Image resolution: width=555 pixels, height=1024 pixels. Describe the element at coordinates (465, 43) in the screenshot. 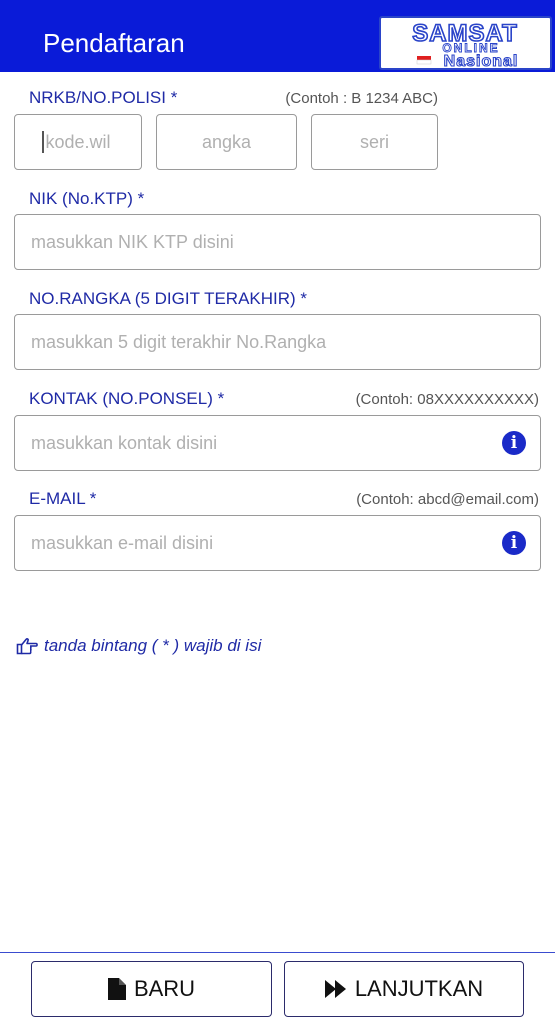

I see `samsat-logo: SAMSAT ONLINE Nasional` at that location.